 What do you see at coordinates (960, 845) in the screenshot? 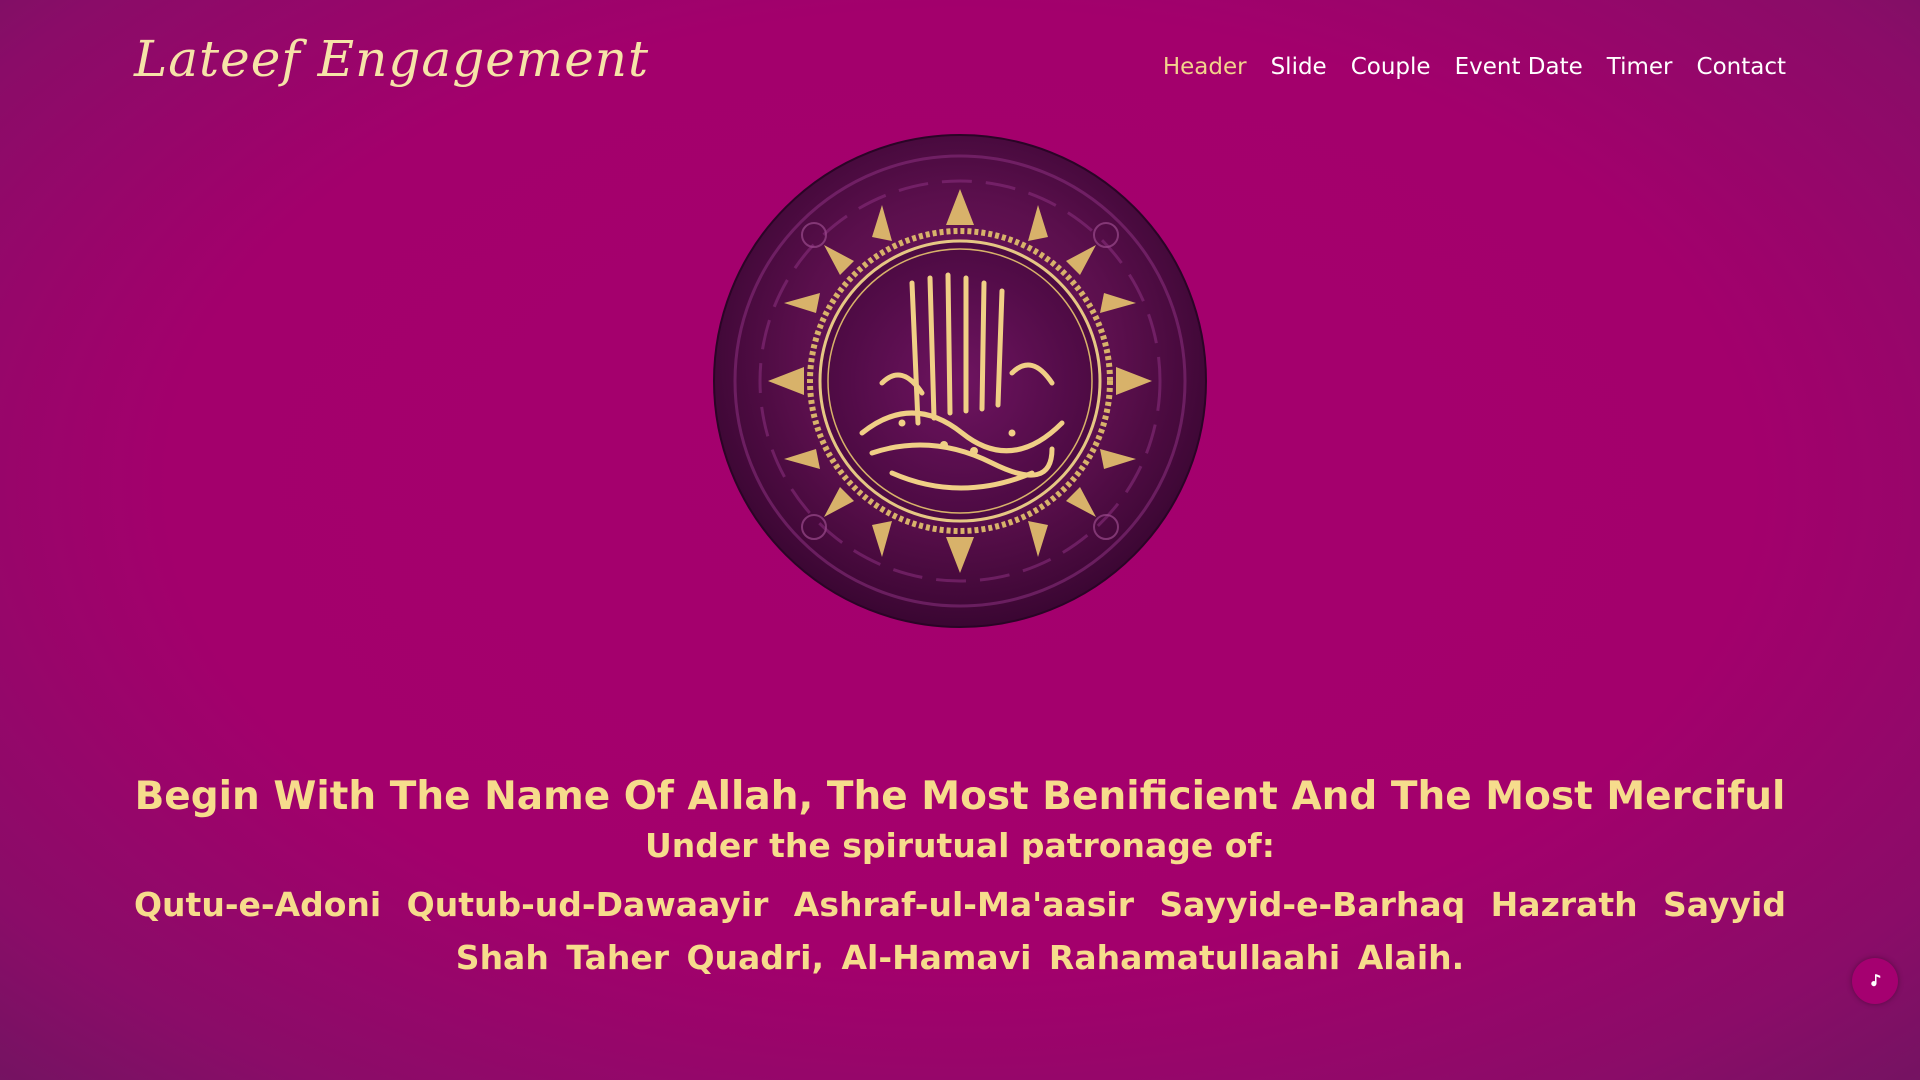
I see `patronage-label: Under the spirutual patronage of:` at bounding box center [960, 845].